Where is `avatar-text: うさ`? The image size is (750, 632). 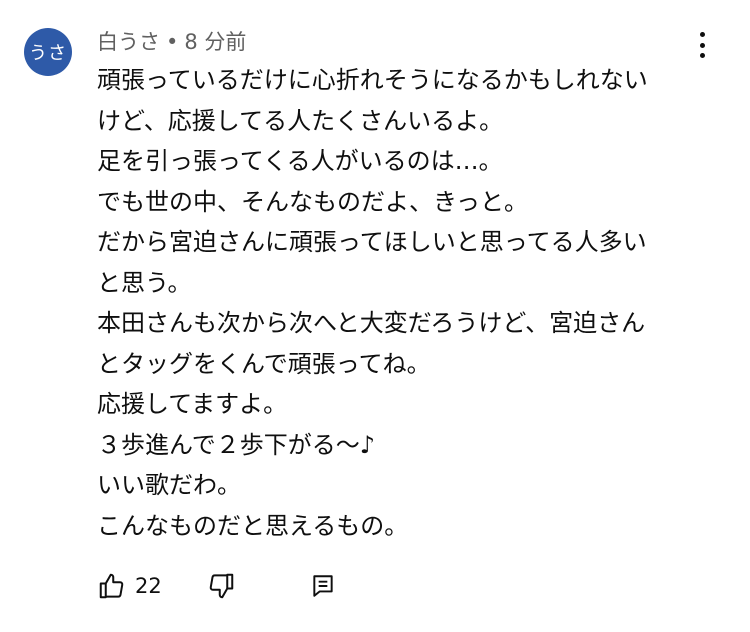 avatar-text: うさ is located at coordinates (48, 53).